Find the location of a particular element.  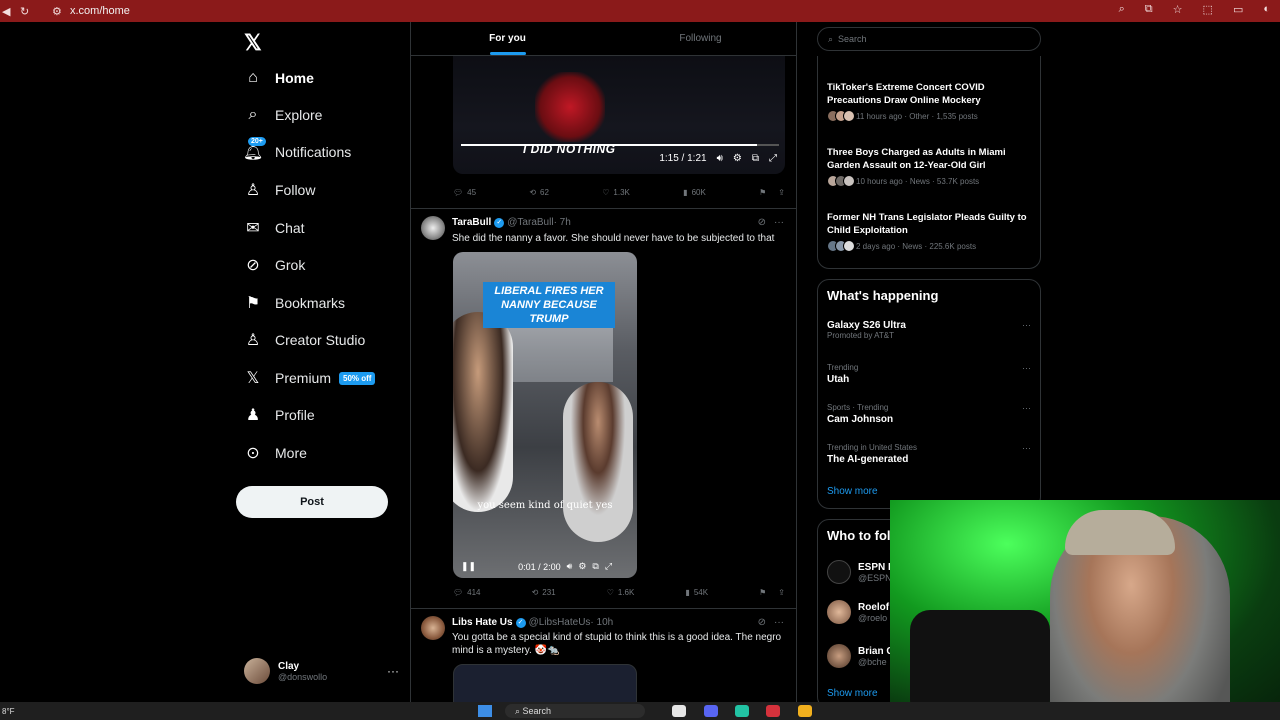

trend-item: Sports · Trending Cam Johnson ··· is located at coordinates (931, 414).